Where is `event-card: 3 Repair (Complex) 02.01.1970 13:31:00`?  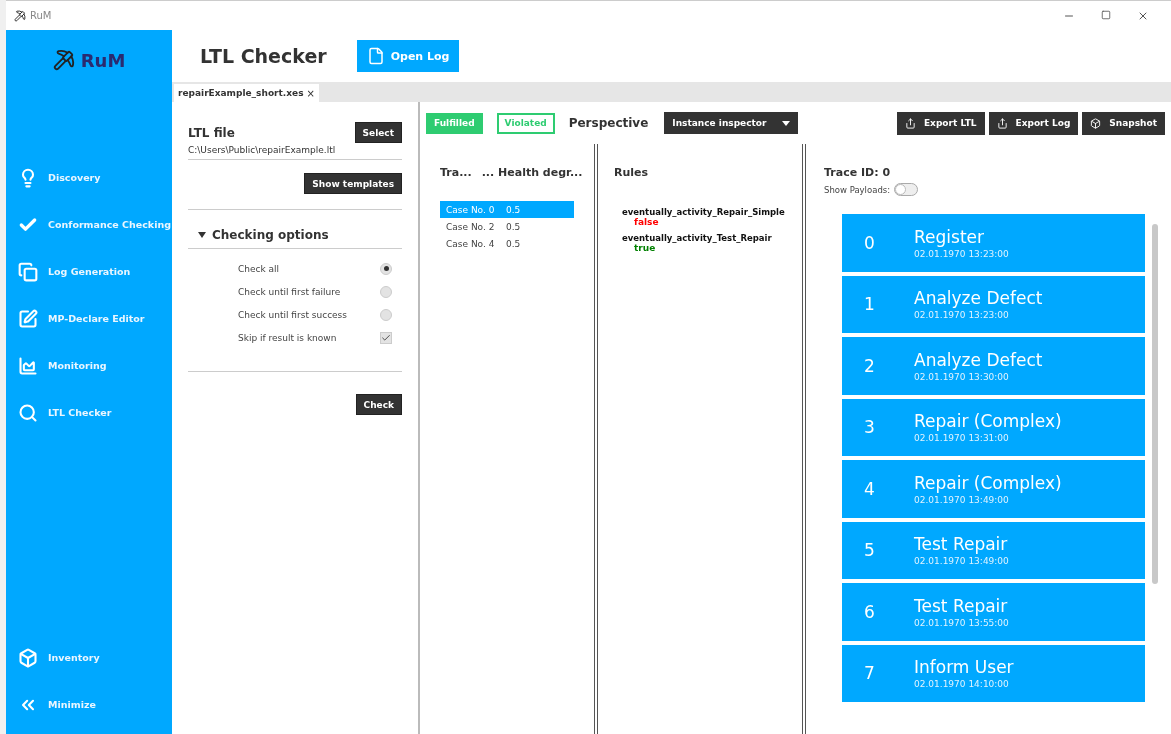
event-card: 3 Repair (Complex) 02.01.1970 13:31:00 is located at coordinates (993, 427).